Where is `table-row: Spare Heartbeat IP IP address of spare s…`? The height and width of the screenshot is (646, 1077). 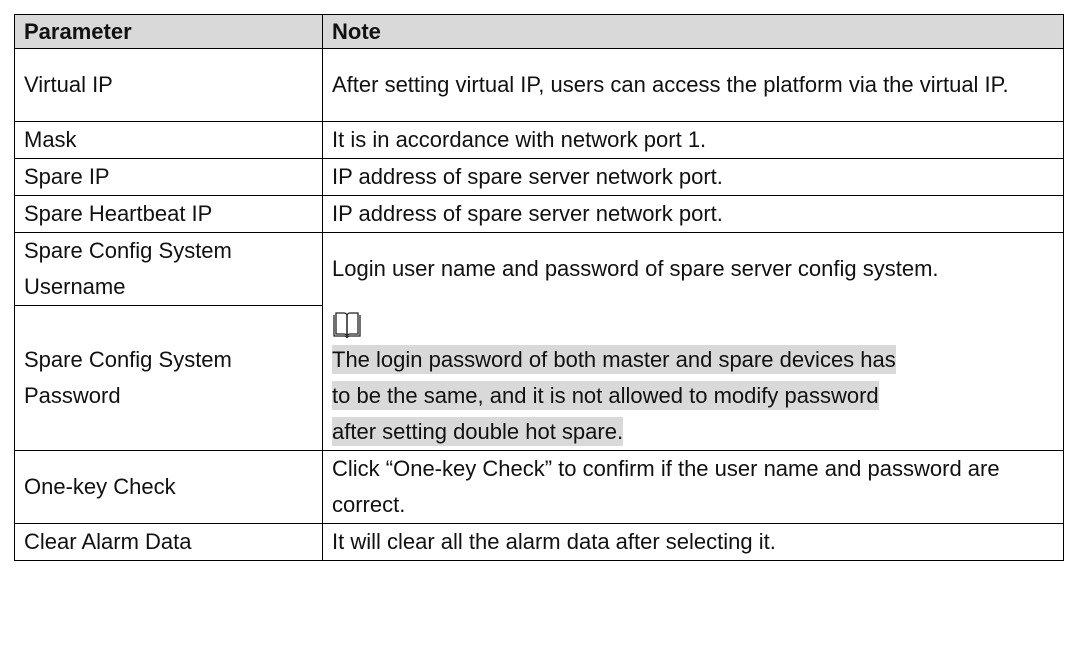
table-row: Spare Heartbeat IP IP address of spare s… is located at coordinates (539, 214).